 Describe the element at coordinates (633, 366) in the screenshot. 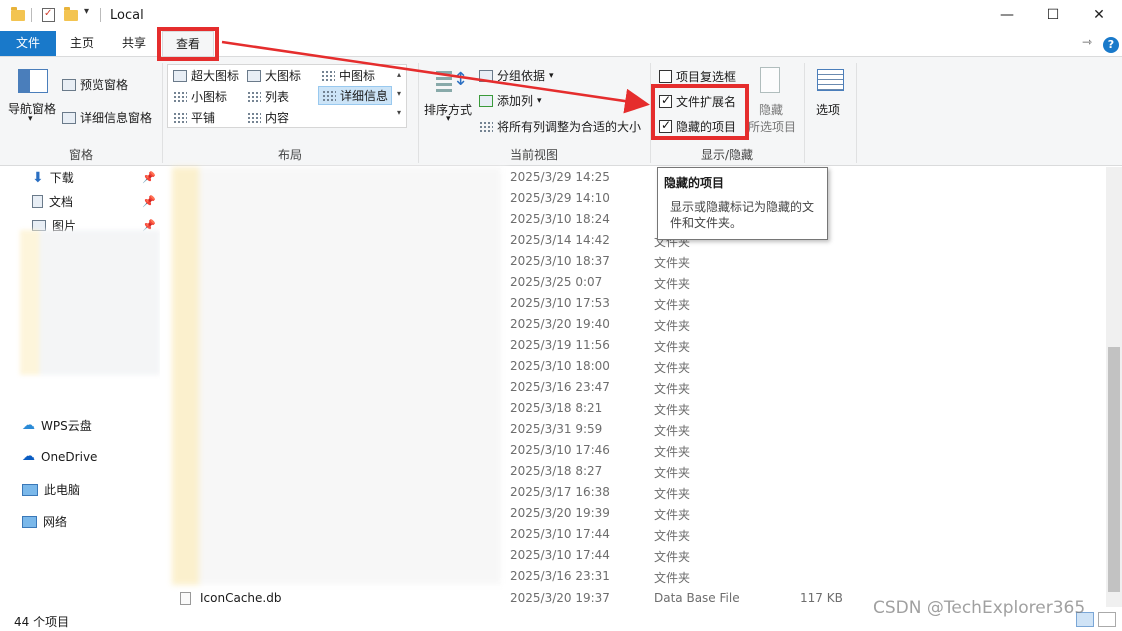

I see `table-row: 2025/3/10 18:00 文件夹` at that location.